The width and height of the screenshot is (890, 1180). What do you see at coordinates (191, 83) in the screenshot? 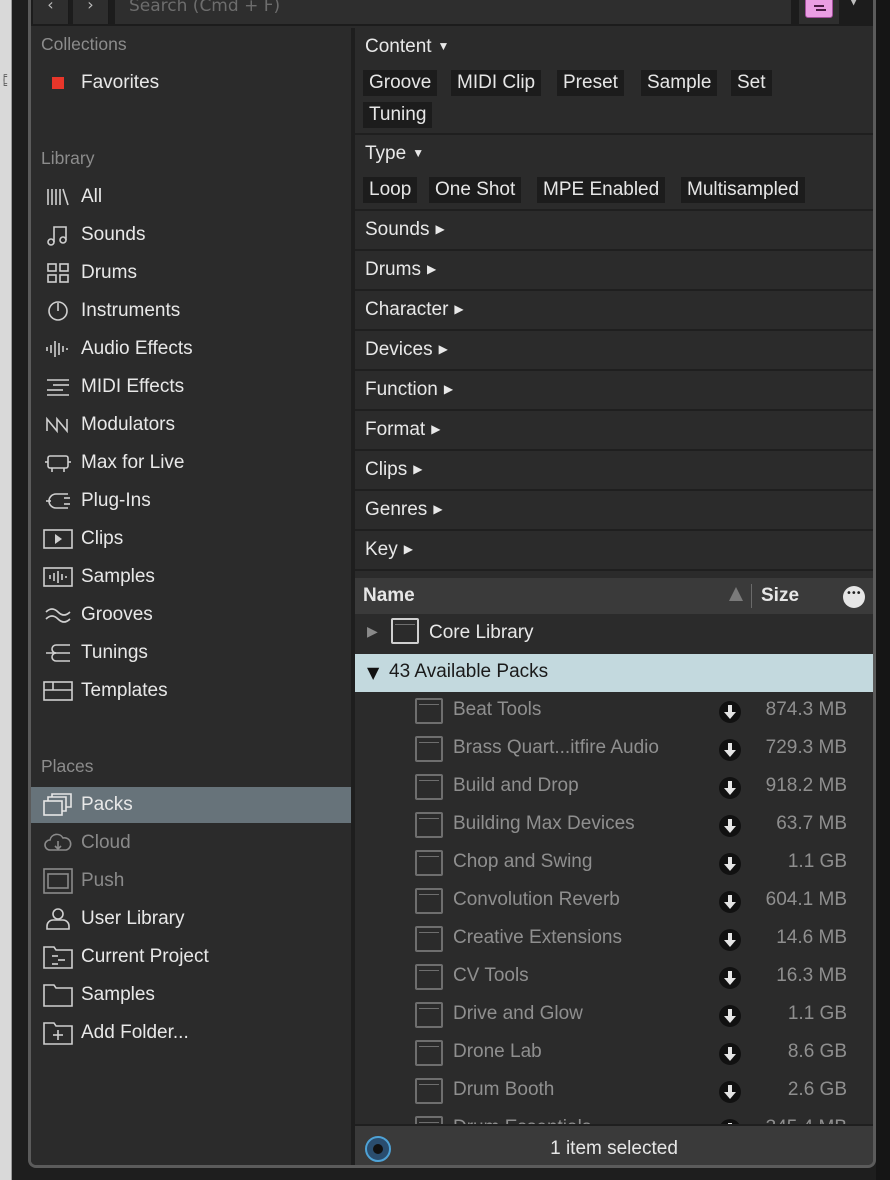
I see `sidebar-item-favorites: Favorites` at bounding box center [191, 83].